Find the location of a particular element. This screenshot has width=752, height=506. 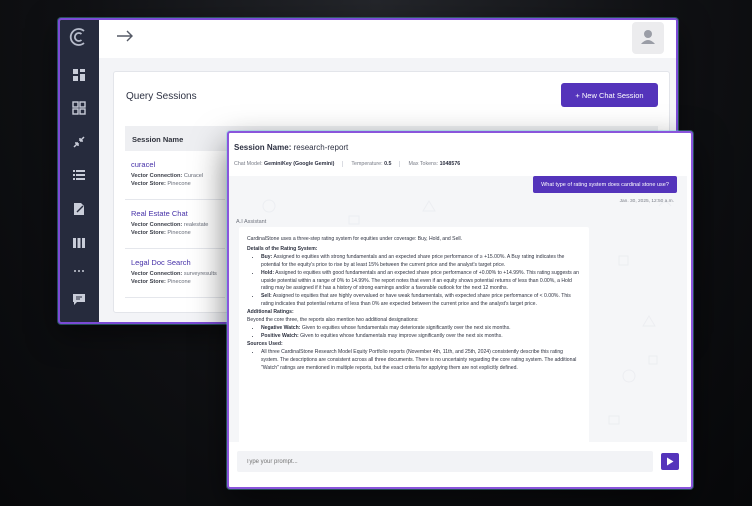

session-name-link: Real Estate Chat is located at coordinates (186, 213).